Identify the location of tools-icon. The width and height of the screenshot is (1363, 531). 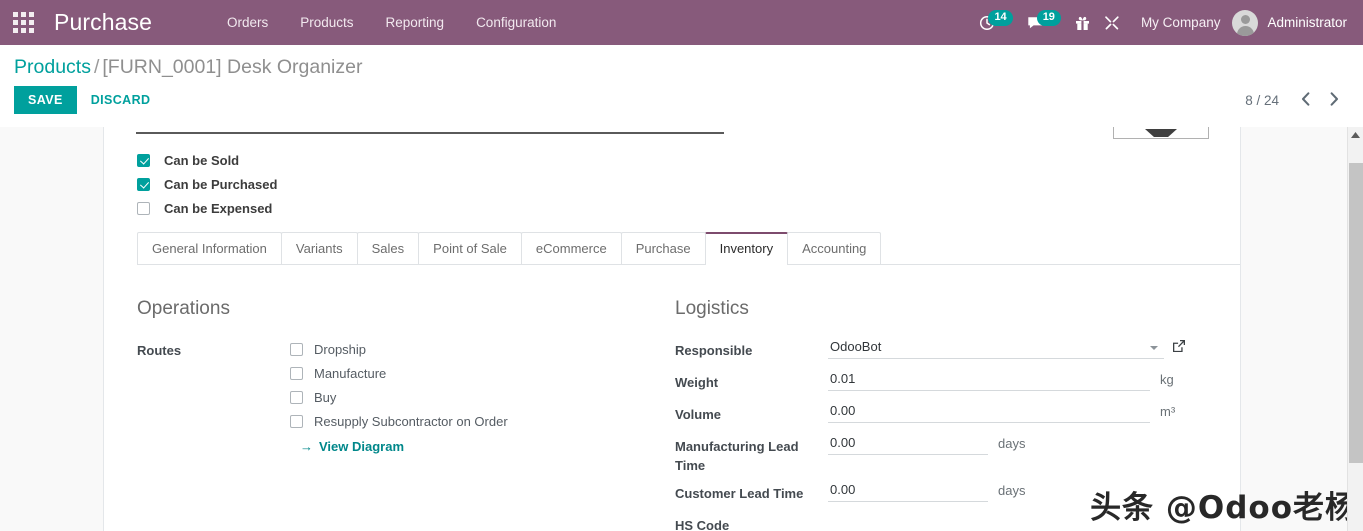
(1112, 23).